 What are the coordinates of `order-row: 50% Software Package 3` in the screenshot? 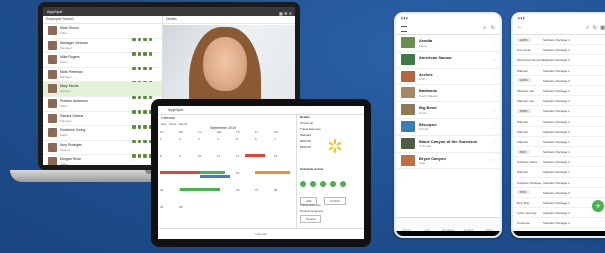 It's located at (559, 193).